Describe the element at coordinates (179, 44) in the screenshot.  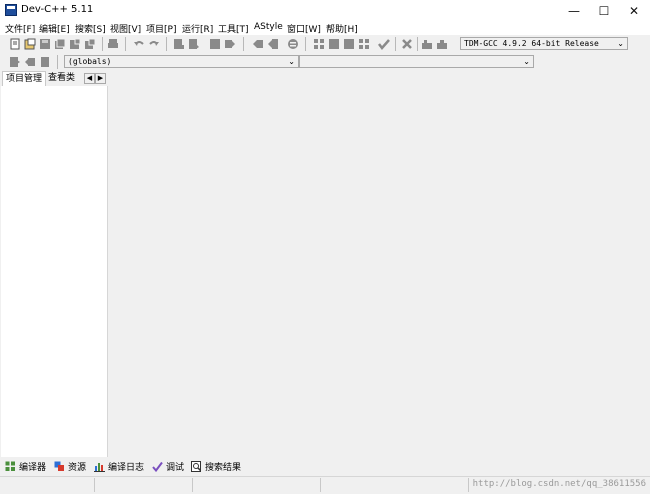
I see `find-icon` at that location.